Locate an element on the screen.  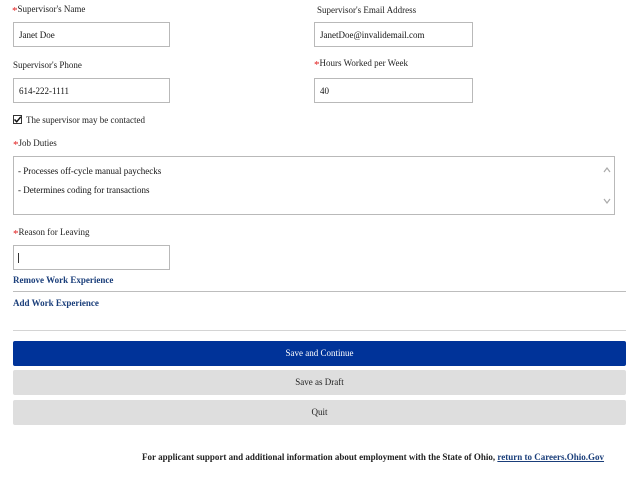
checkmark-icon is located at coordinates (17, 119).